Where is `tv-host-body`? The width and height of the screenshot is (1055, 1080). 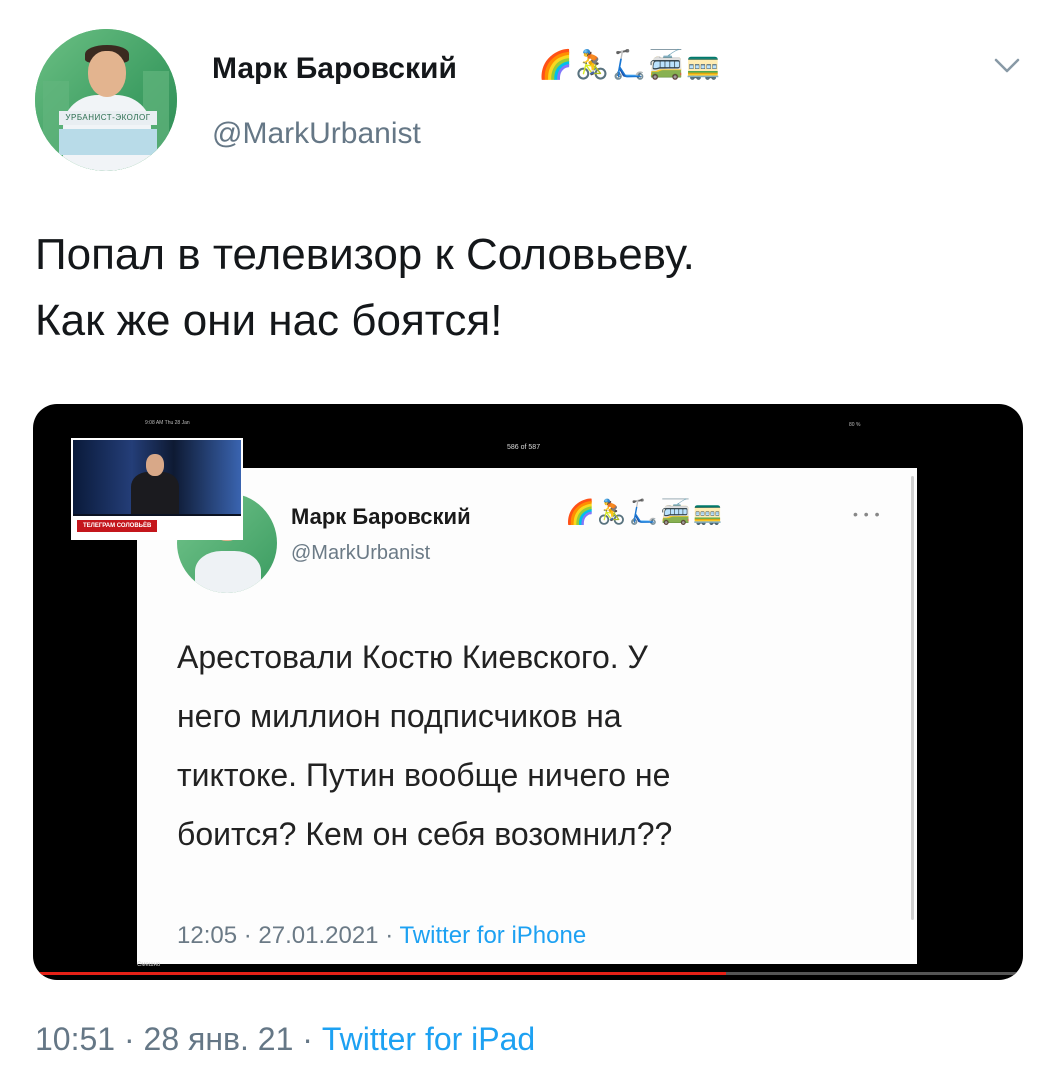
tv-host-body is located at coordinates (155, 493).